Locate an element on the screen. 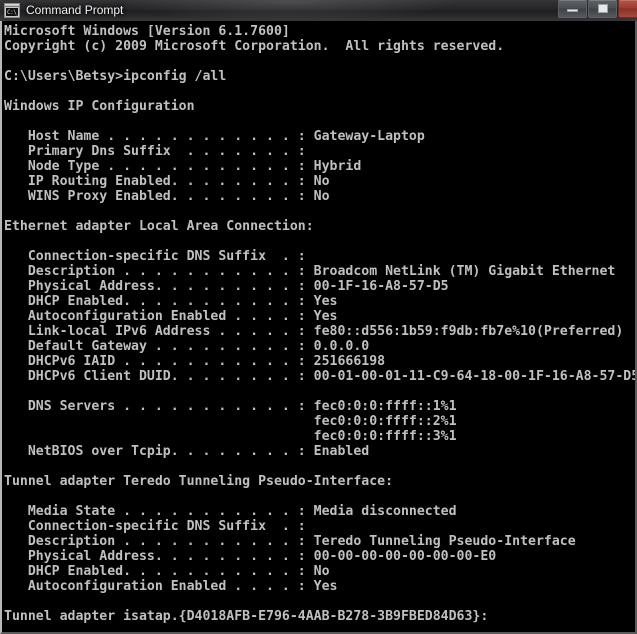 Image resolution: width=637 pixels, height=634 pixels. command-prompt-icon: C:\_ is located at coordinates (12, 10).